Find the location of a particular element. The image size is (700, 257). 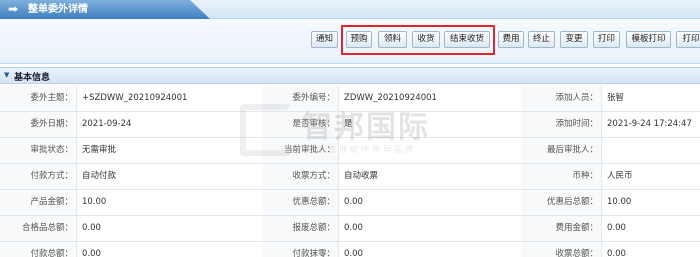

value-qualified-total: 0.00 is located at coordinates (91, 228).